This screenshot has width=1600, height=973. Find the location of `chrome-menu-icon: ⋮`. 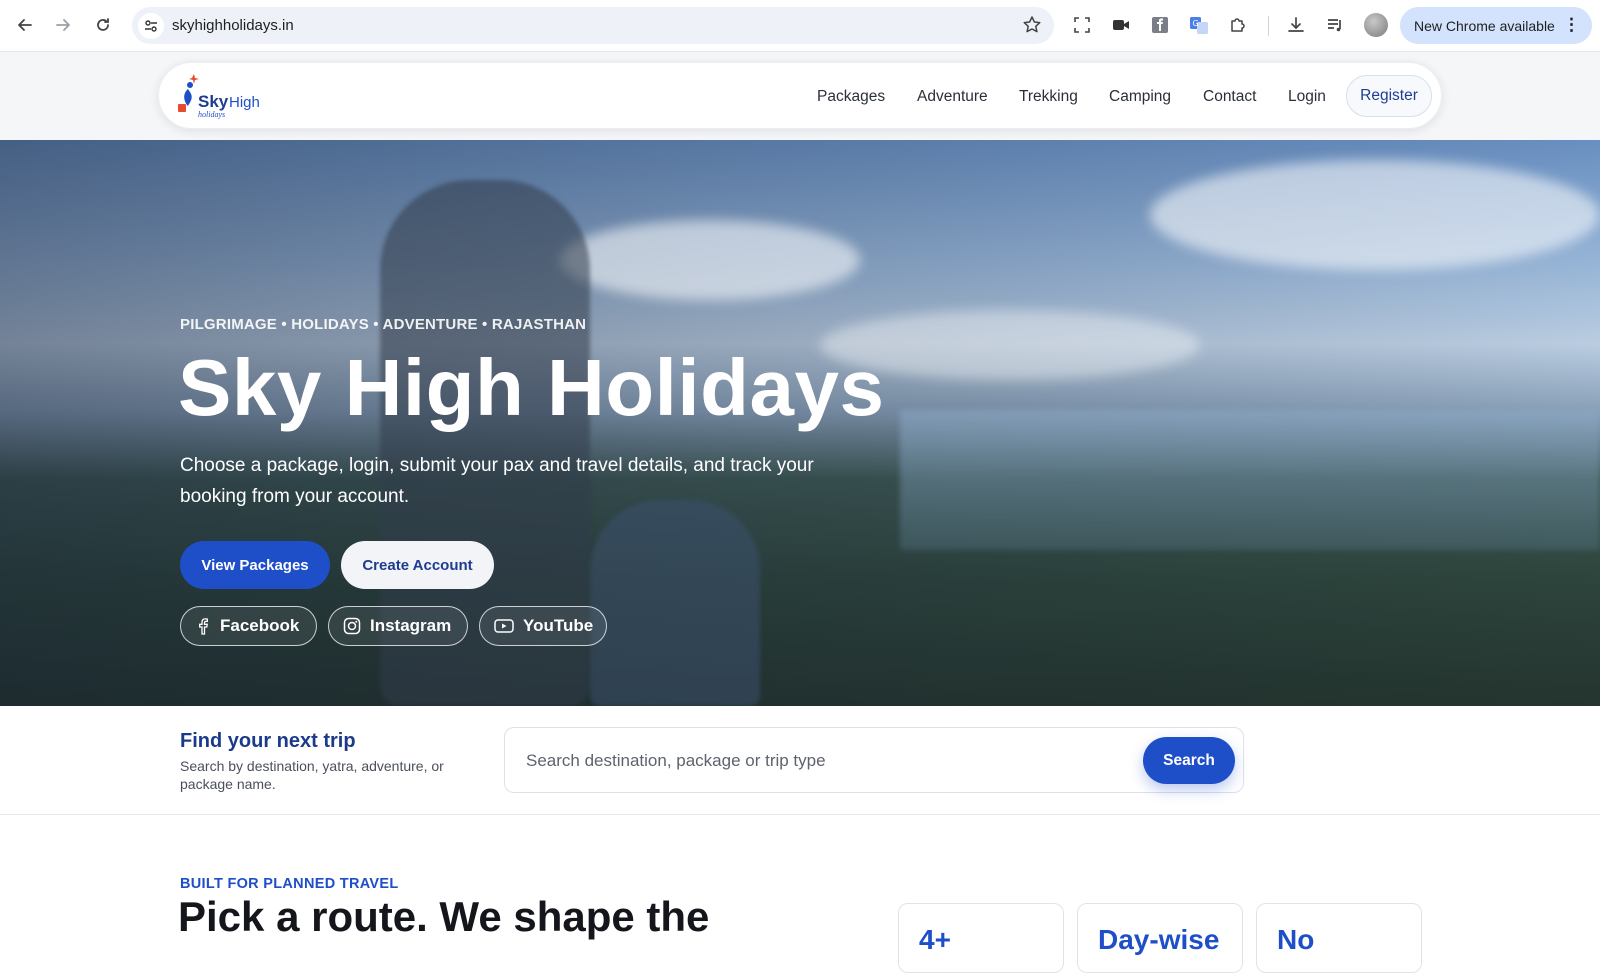

chrome-menu-icon: ⋮ is located at coordinates (1571, 24).